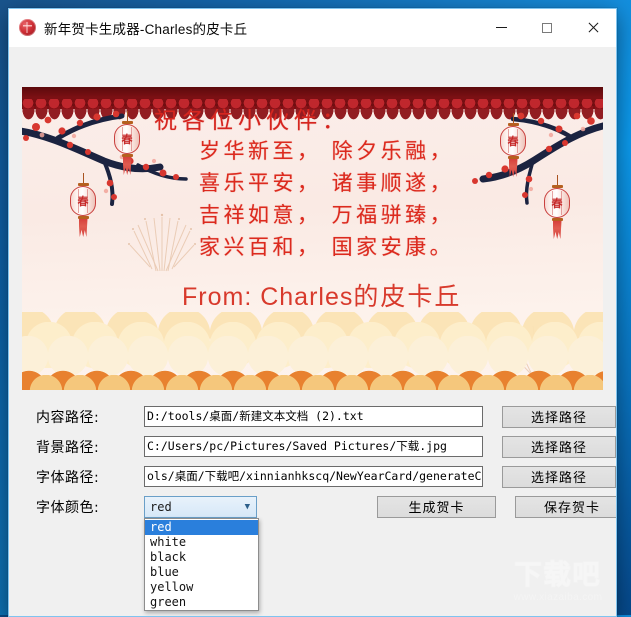 This screenshot has width=631, height=617. What do you see at coordinates (68, 447) in the screenshot?
I see `background-path-label: 背景路径:` at bounding box center [68, 447].